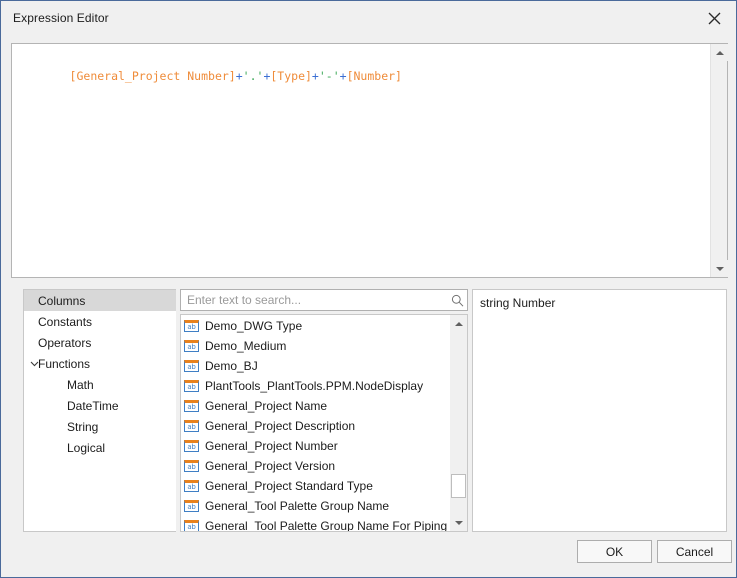  Describe the element at coordinates (80, 384) in the screenshot. I see `tree-item-label: Math` at that location.